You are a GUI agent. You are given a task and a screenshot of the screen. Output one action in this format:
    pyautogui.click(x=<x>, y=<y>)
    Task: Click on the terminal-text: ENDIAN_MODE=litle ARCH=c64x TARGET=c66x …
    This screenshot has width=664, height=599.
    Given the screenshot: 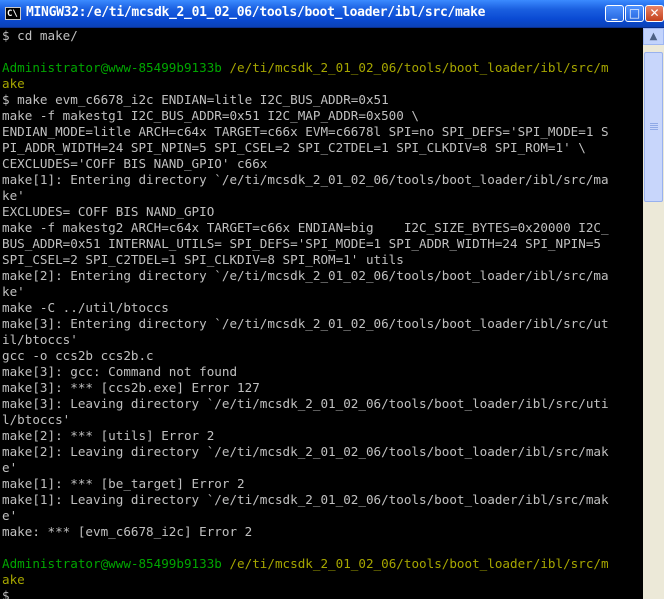 What is the action you would take?
    pyautogui.click(x=305, y=131)
    